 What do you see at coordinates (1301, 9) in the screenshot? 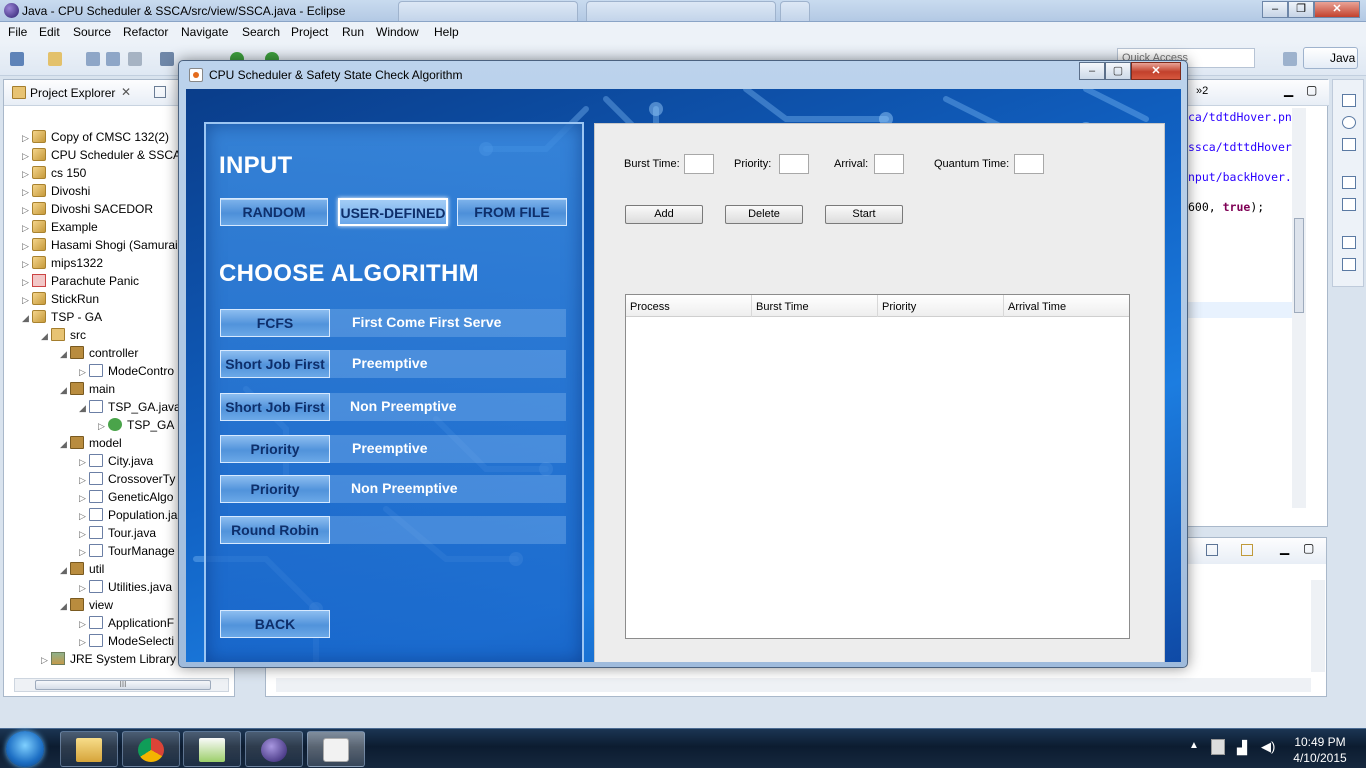
I see `restore-button: ❐` at bounding box center [1301, 9].